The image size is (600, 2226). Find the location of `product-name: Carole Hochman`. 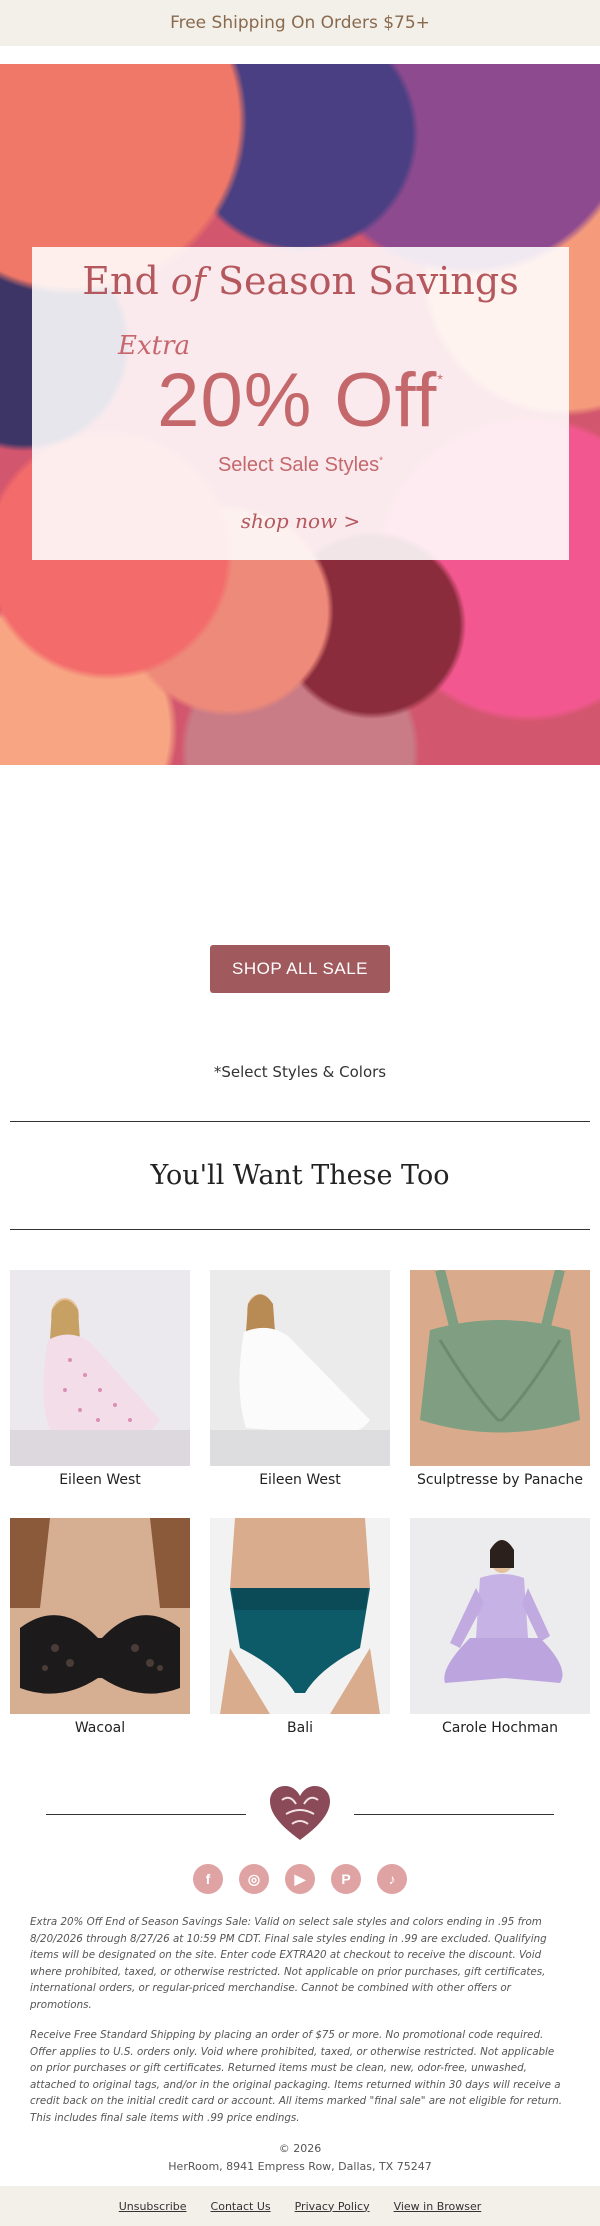

product-name: Carole Hochman is located at coordinates (500, 1728).